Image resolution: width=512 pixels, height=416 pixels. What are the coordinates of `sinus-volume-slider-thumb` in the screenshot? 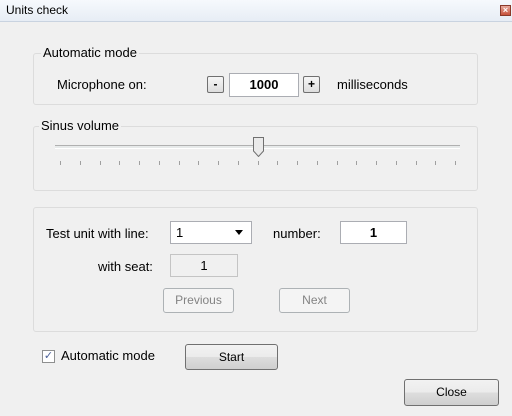 It's located at (258, 147).